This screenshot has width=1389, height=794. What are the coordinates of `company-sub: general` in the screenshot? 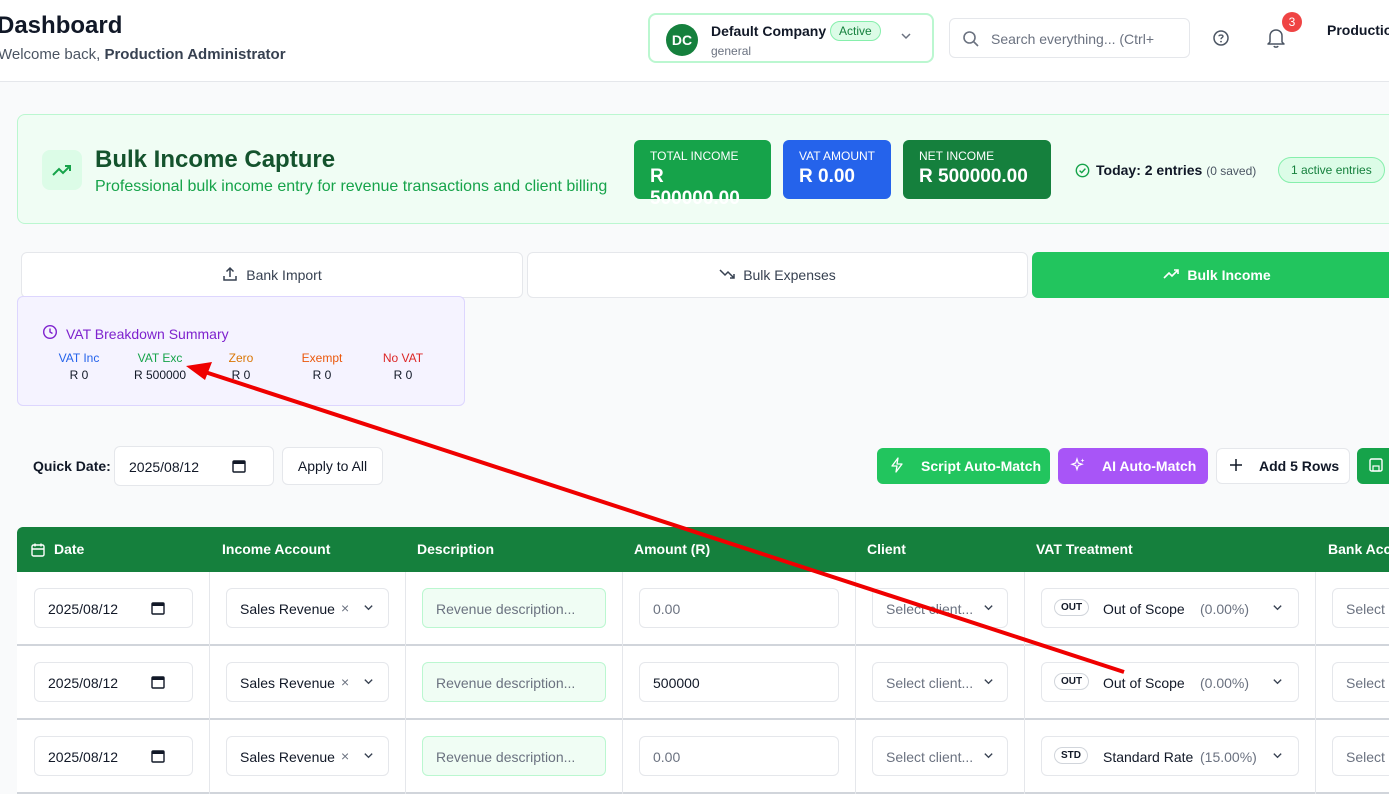 It's located at (731, 51).